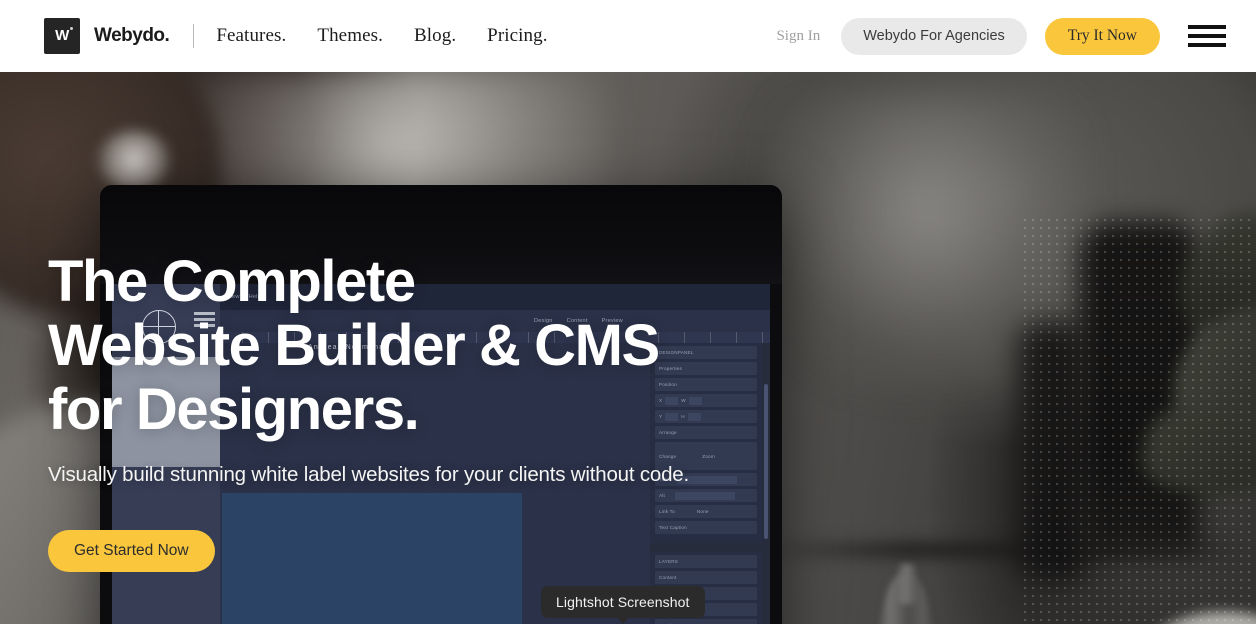 The image size is (1256, 624). What do you see at coordinates (350, 36) in the screenshot?
I see `nav-item-themes: Themes.` at bounding box center [350, 36].